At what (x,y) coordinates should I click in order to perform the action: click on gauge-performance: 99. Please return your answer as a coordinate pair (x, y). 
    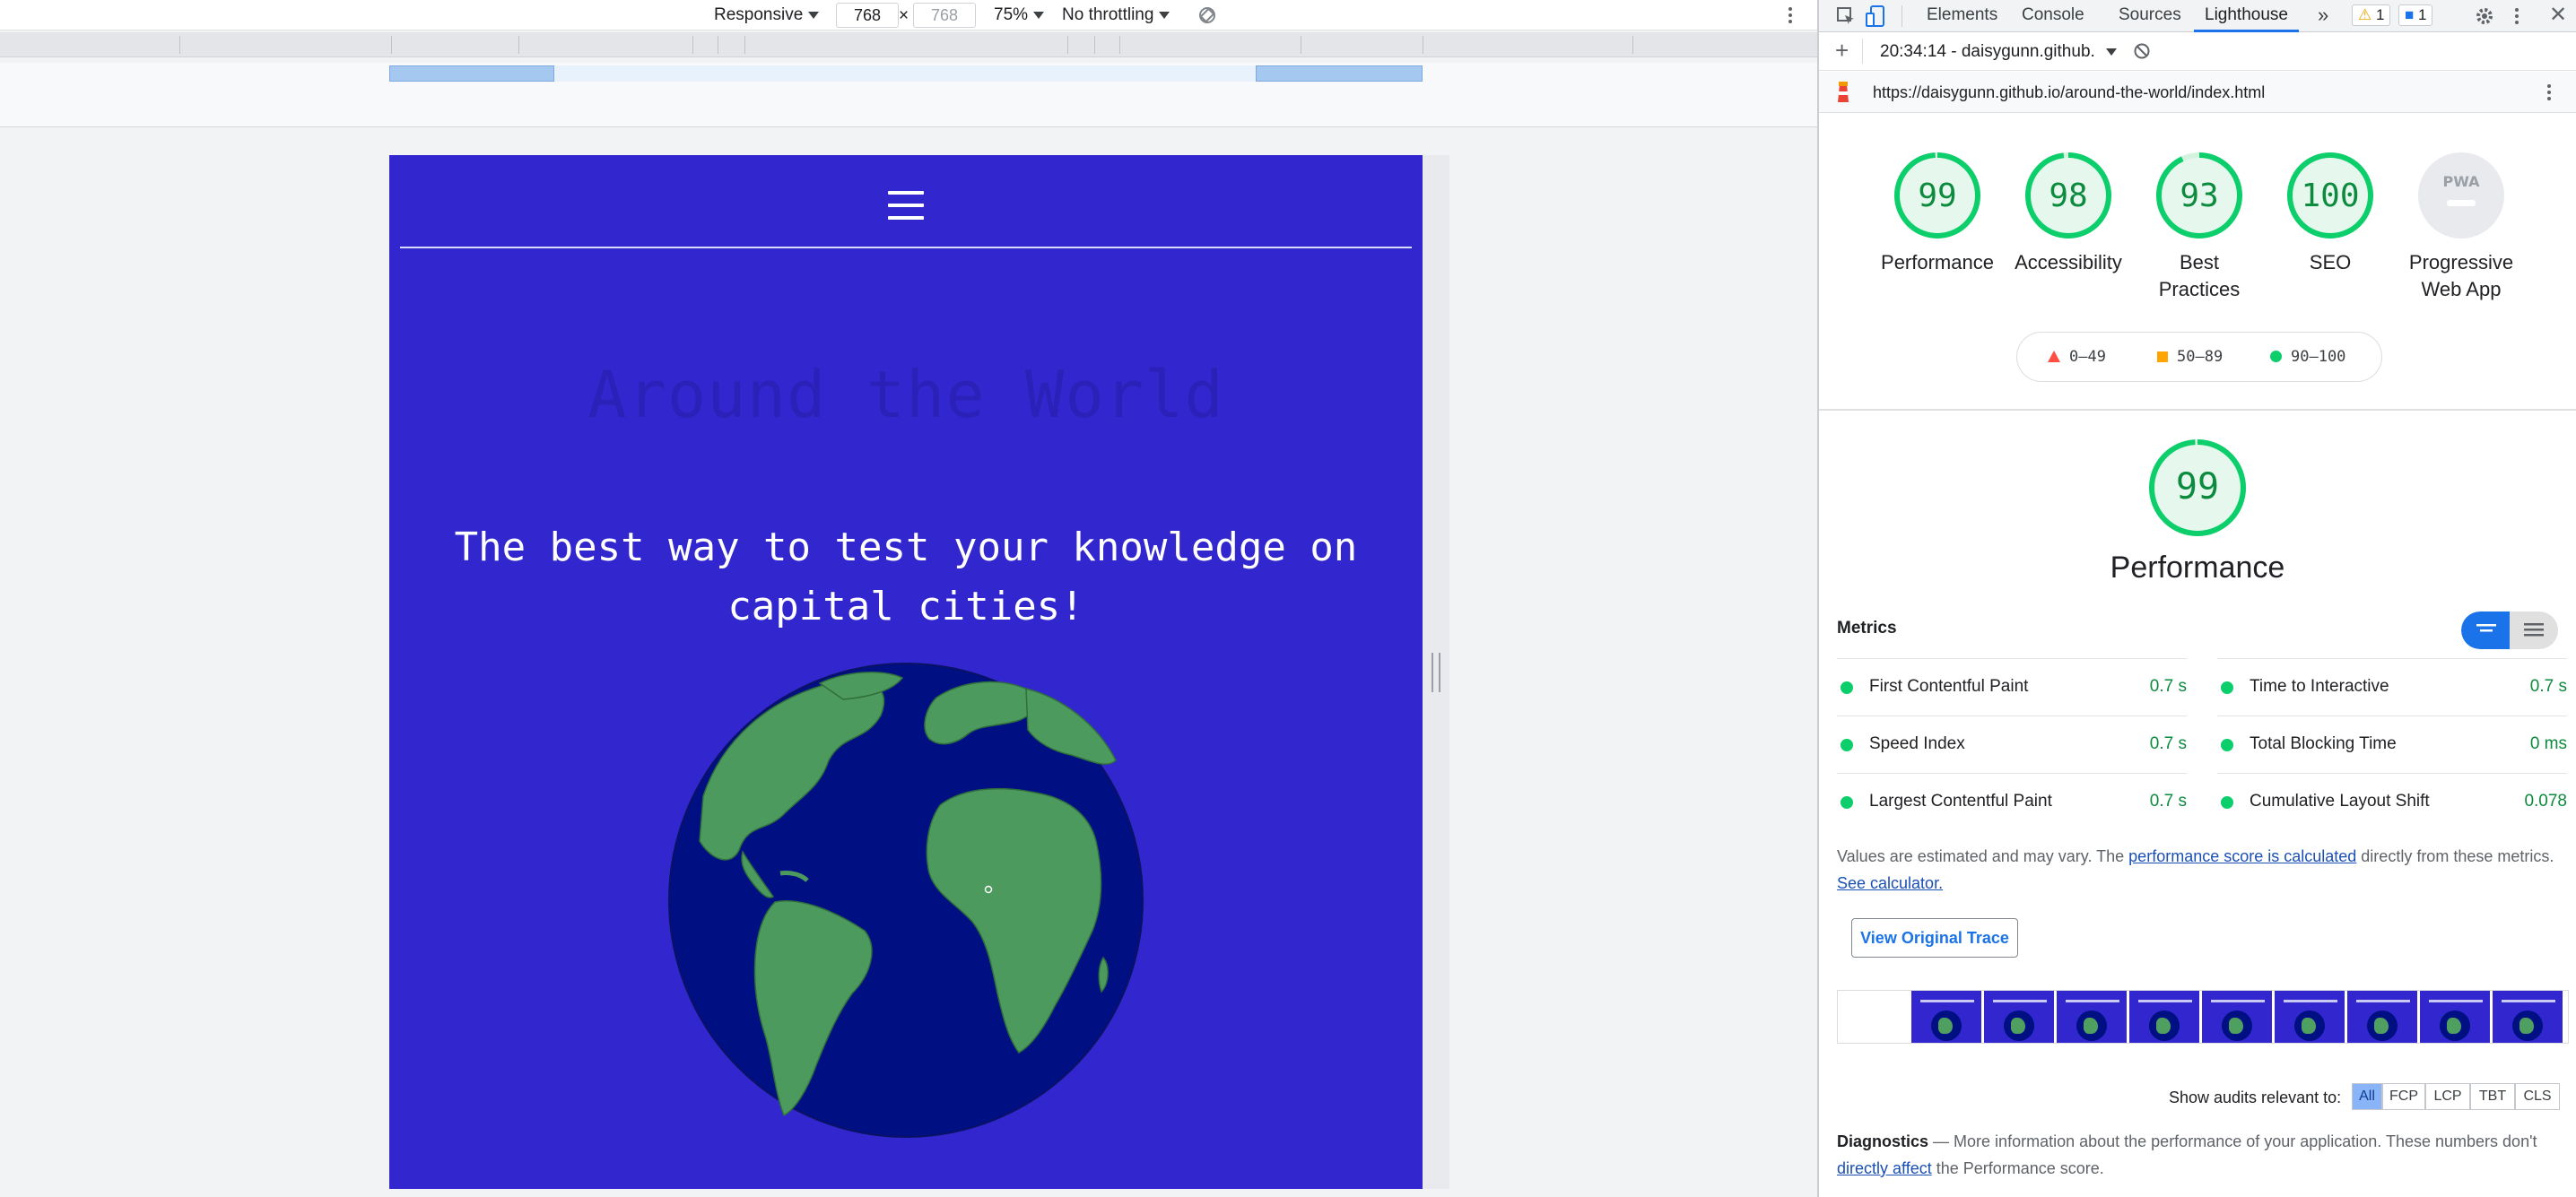
    Looking at the image, I should click on (1937, 196).